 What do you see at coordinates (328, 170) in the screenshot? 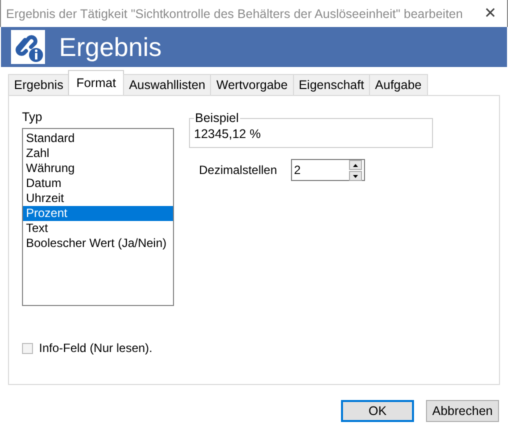
I see `decimals-spinner: 2` at bounding box center [328, 170].